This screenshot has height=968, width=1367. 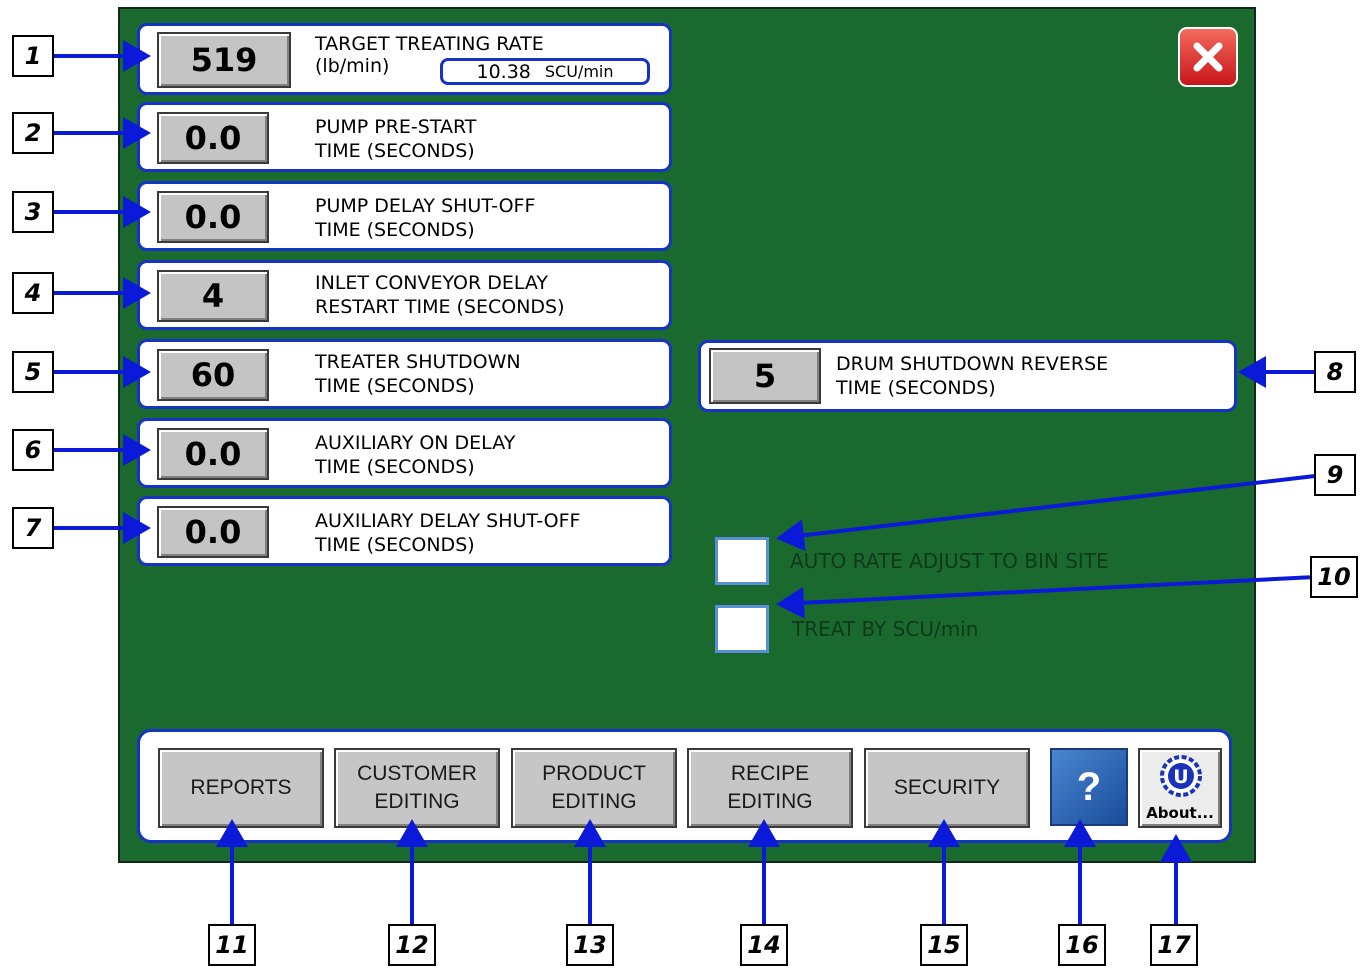 What do you see at coordinates (1334, 577) in the screenshot?
I see `callout-10: 10` at bounding box center [1334, 577].